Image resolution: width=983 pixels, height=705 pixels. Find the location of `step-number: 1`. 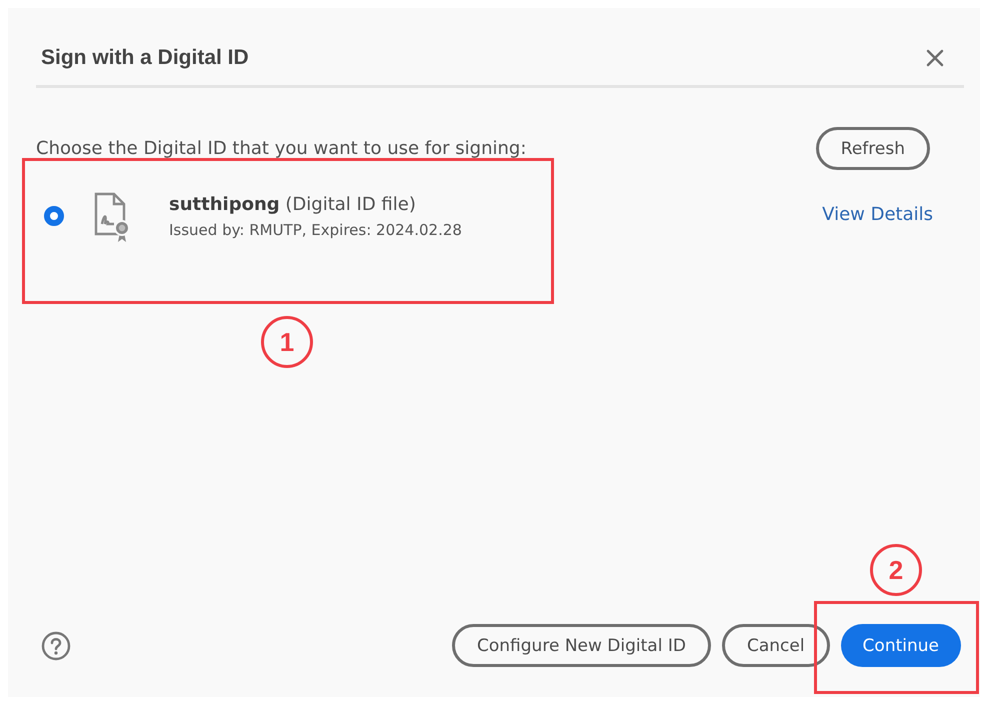

step-number: 1 is located at coordinates (287, 342).